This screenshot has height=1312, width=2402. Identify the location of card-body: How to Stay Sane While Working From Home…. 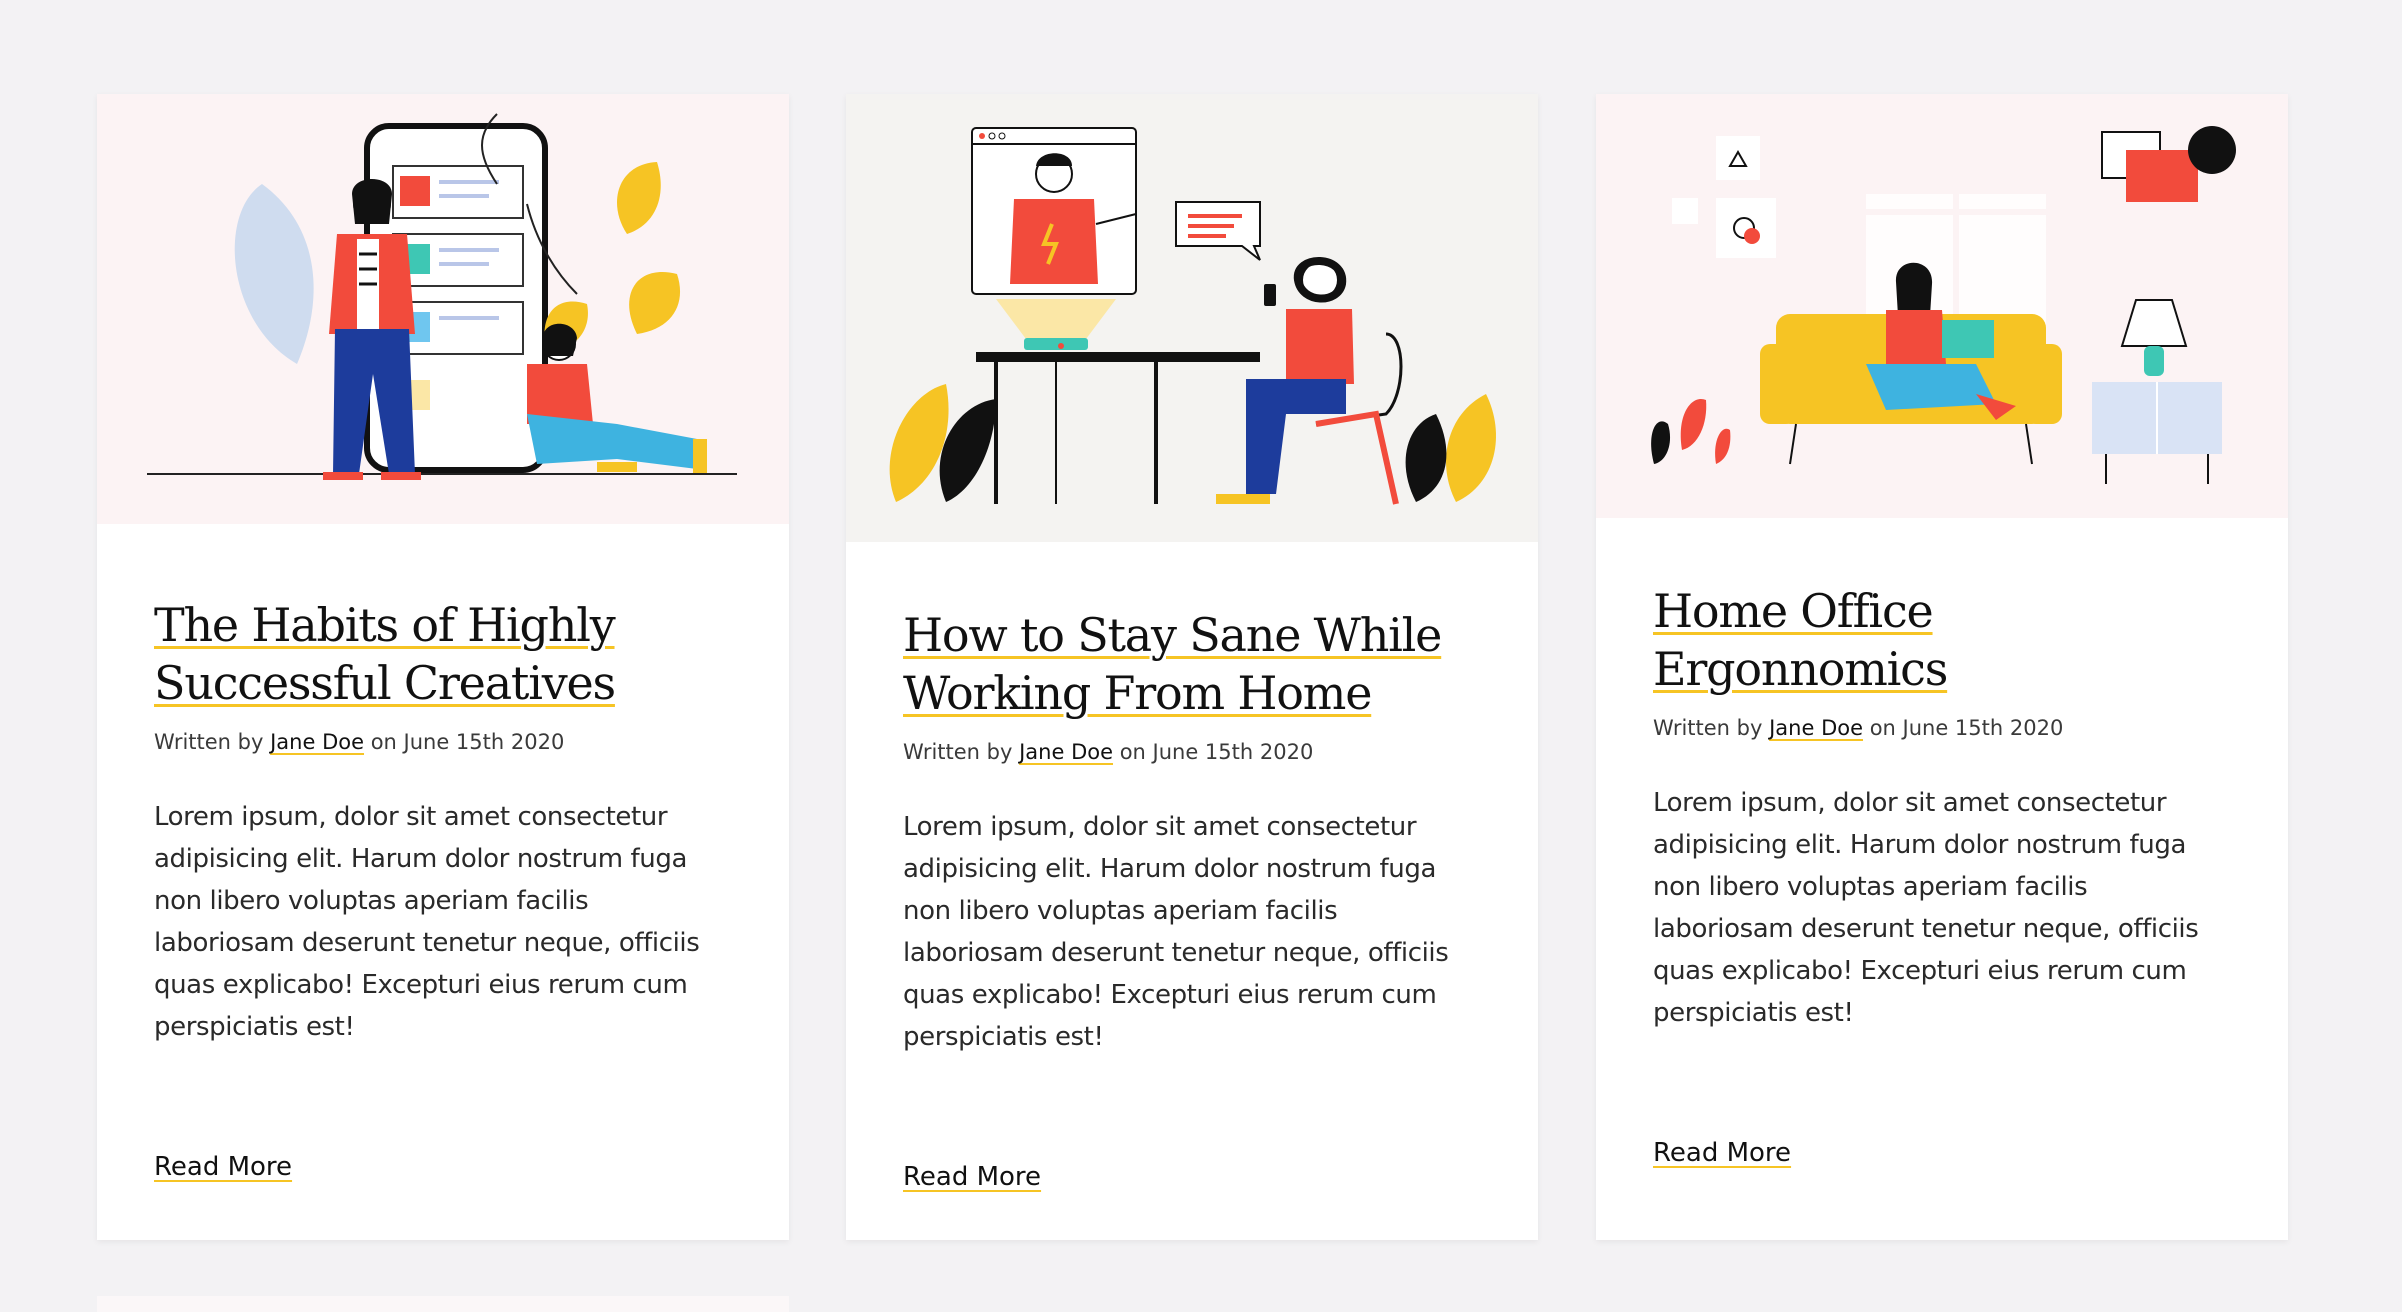
(1192, 867).